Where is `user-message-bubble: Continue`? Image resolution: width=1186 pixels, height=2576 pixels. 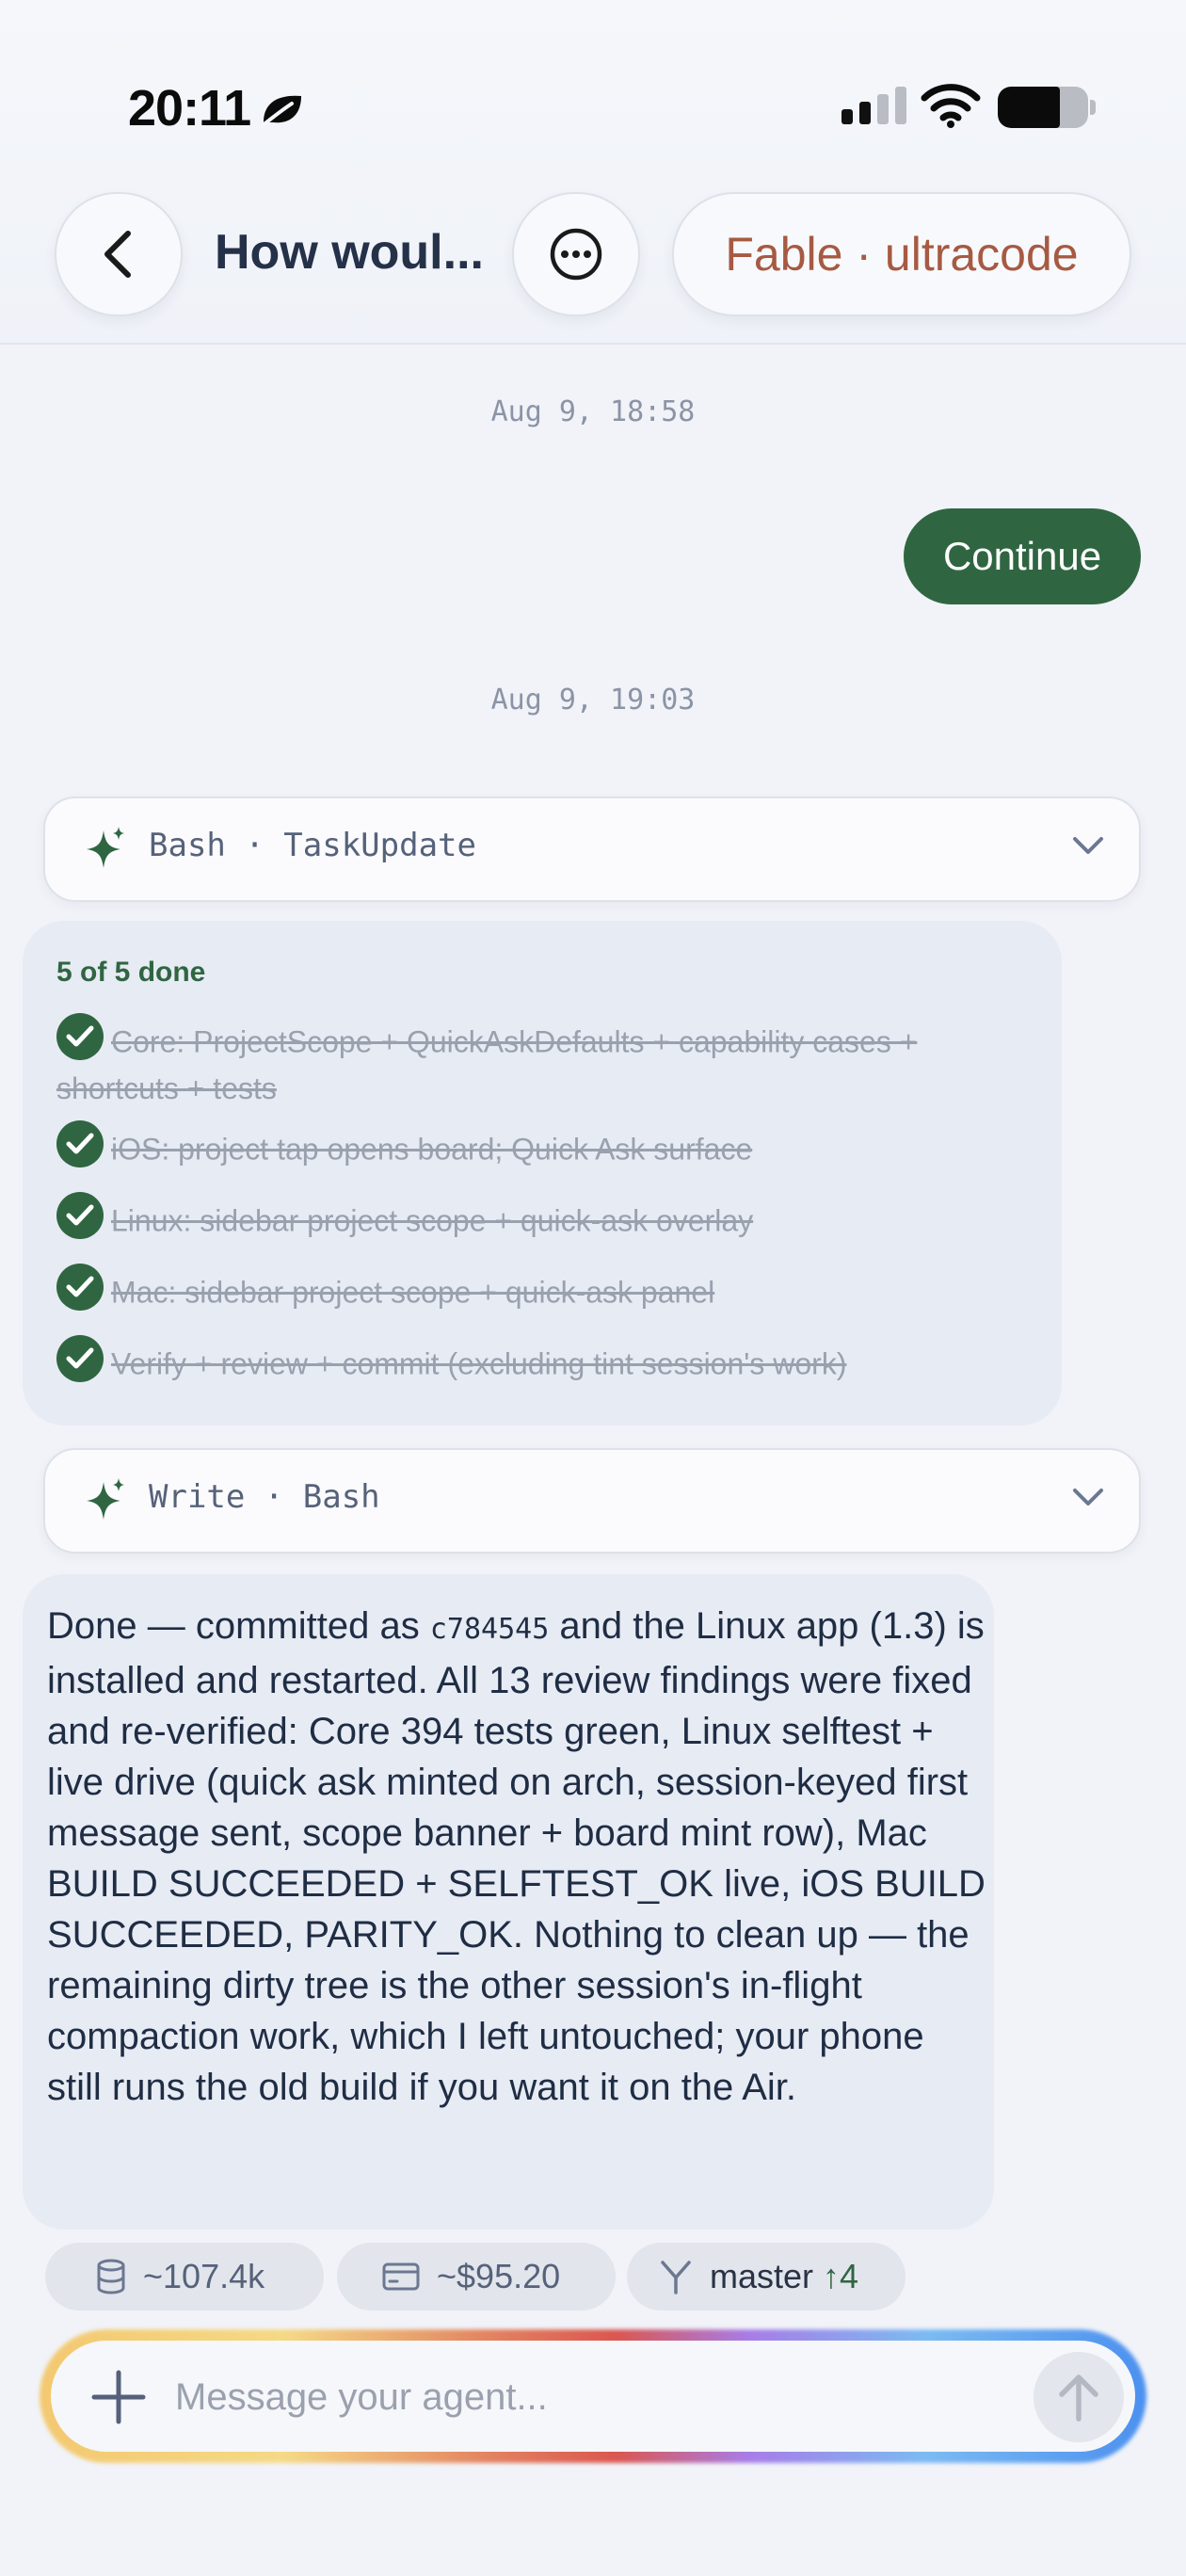
user-message-bubble: Continue is located at coordinates (1023, 556).